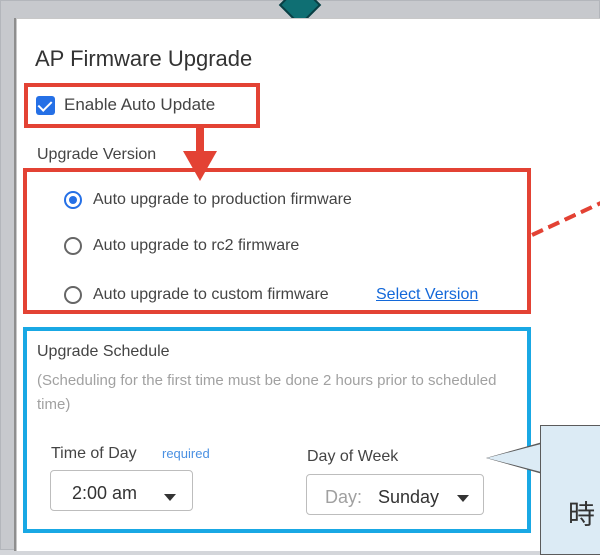 This screenshot has height=555, width=600. I want to click on enable-auto-update-label: Enable Auto Update, so click(139, 105).